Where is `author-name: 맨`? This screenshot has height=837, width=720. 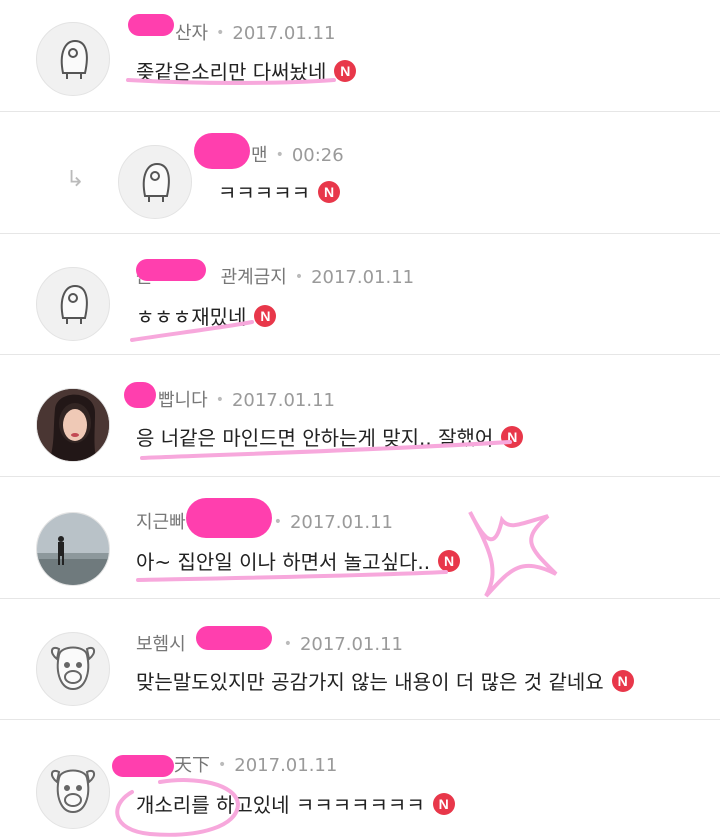 author-name: 맨 is located at coordinates (259, 155).